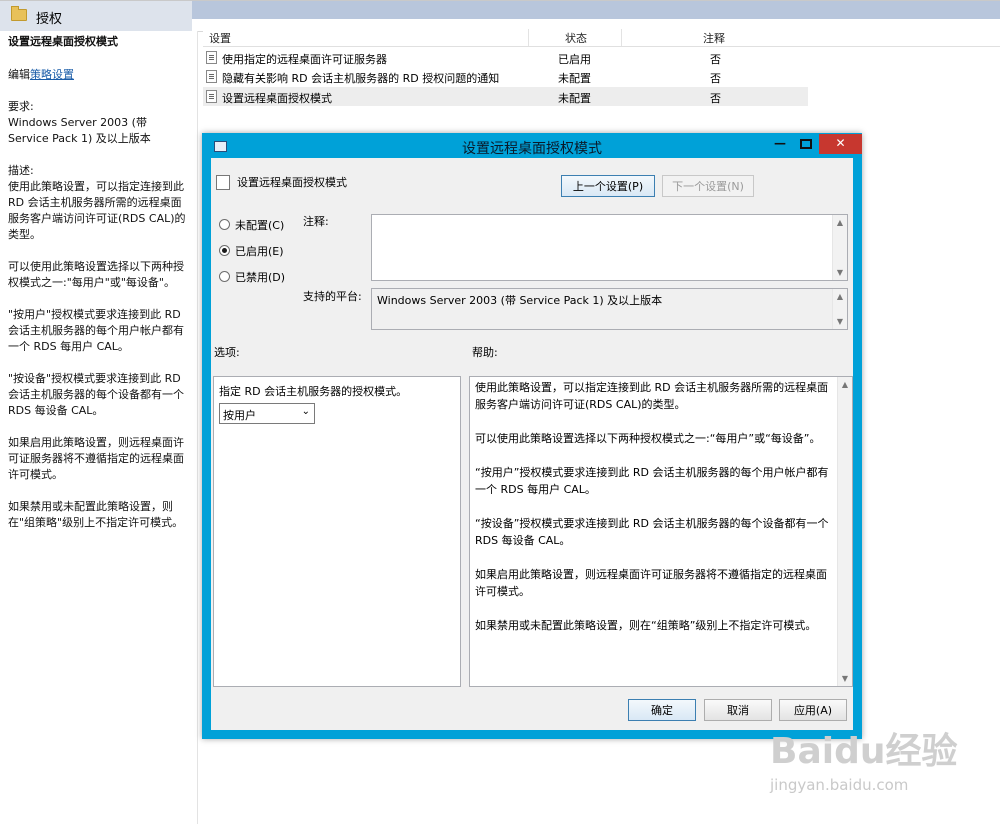 This screenshot has width=1000, height=824. Describe the element at coordinates (574, 59) in the screenshot. I see `row-state: 已启用` at that location.